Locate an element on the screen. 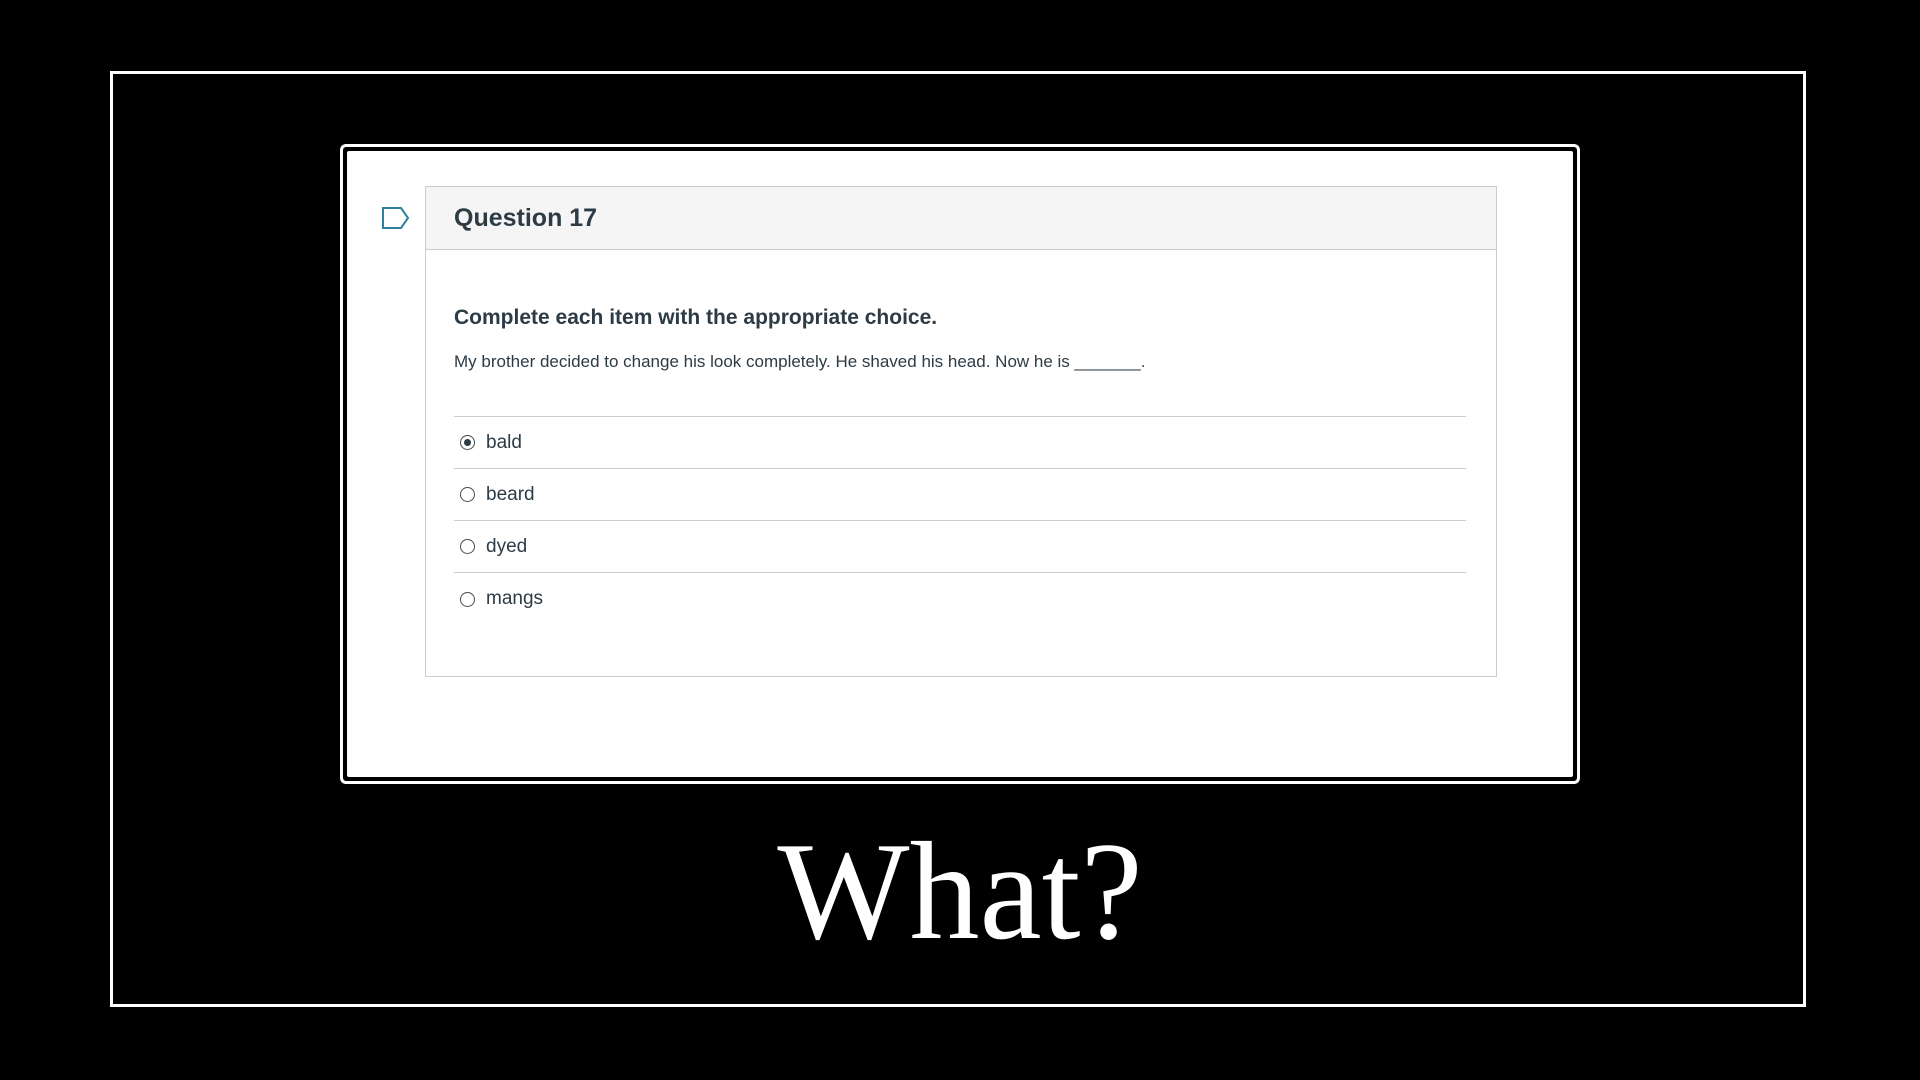 The width and height of the screenshot is (1920, 1080). answer-option-beard: beard is located at coordinates (960, 495).